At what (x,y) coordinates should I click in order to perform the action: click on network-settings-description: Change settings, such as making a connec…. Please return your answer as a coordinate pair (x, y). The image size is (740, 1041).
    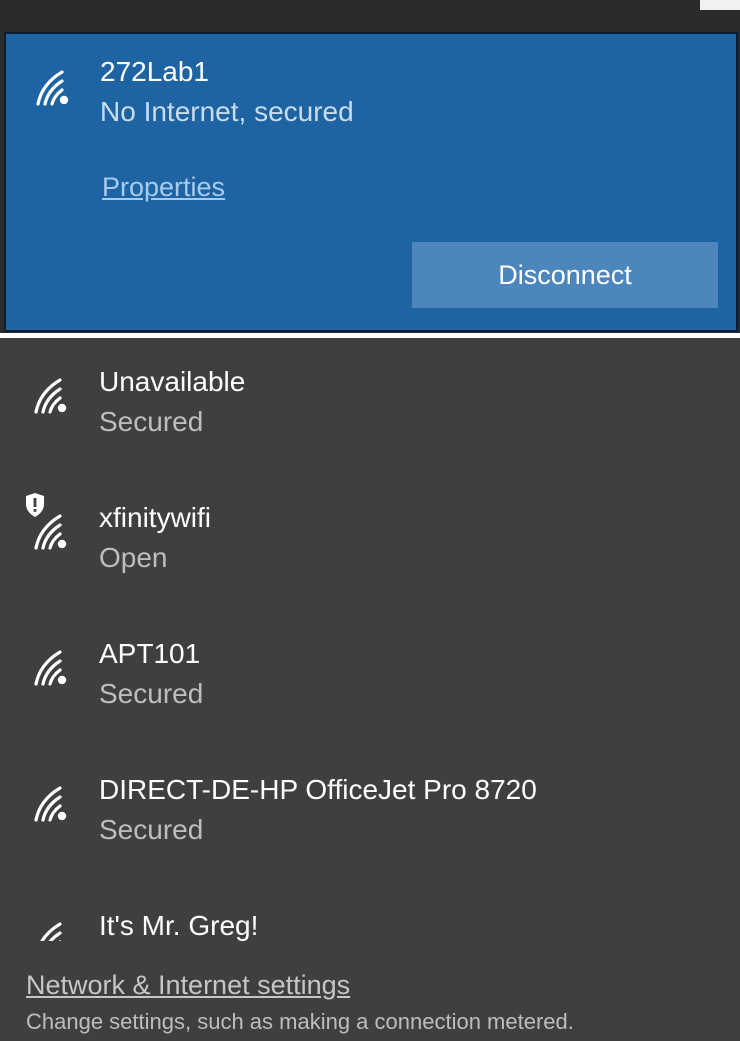
    Looking at the image, I should click on (300, 1021).